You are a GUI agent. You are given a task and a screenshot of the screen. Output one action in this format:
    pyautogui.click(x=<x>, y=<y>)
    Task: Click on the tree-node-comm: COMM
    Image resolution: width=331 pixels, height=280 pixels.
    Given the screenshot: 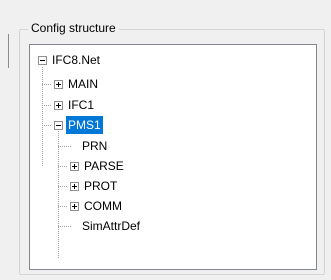 What is the action you would take?
    pyautogui.click(x=103, y=206)
    